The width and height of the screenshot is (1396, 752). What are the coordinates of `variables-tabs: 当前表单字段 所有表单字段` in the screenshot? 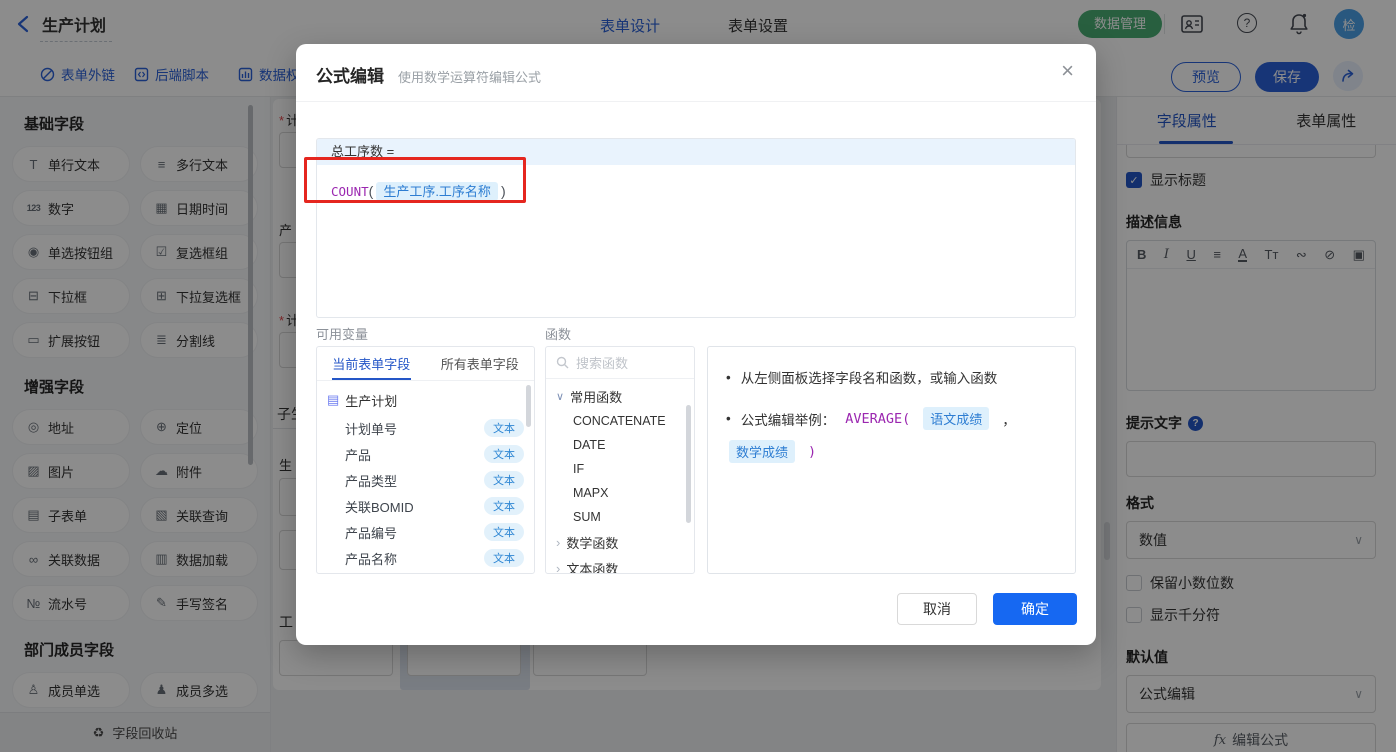 It's located at (425, 364).